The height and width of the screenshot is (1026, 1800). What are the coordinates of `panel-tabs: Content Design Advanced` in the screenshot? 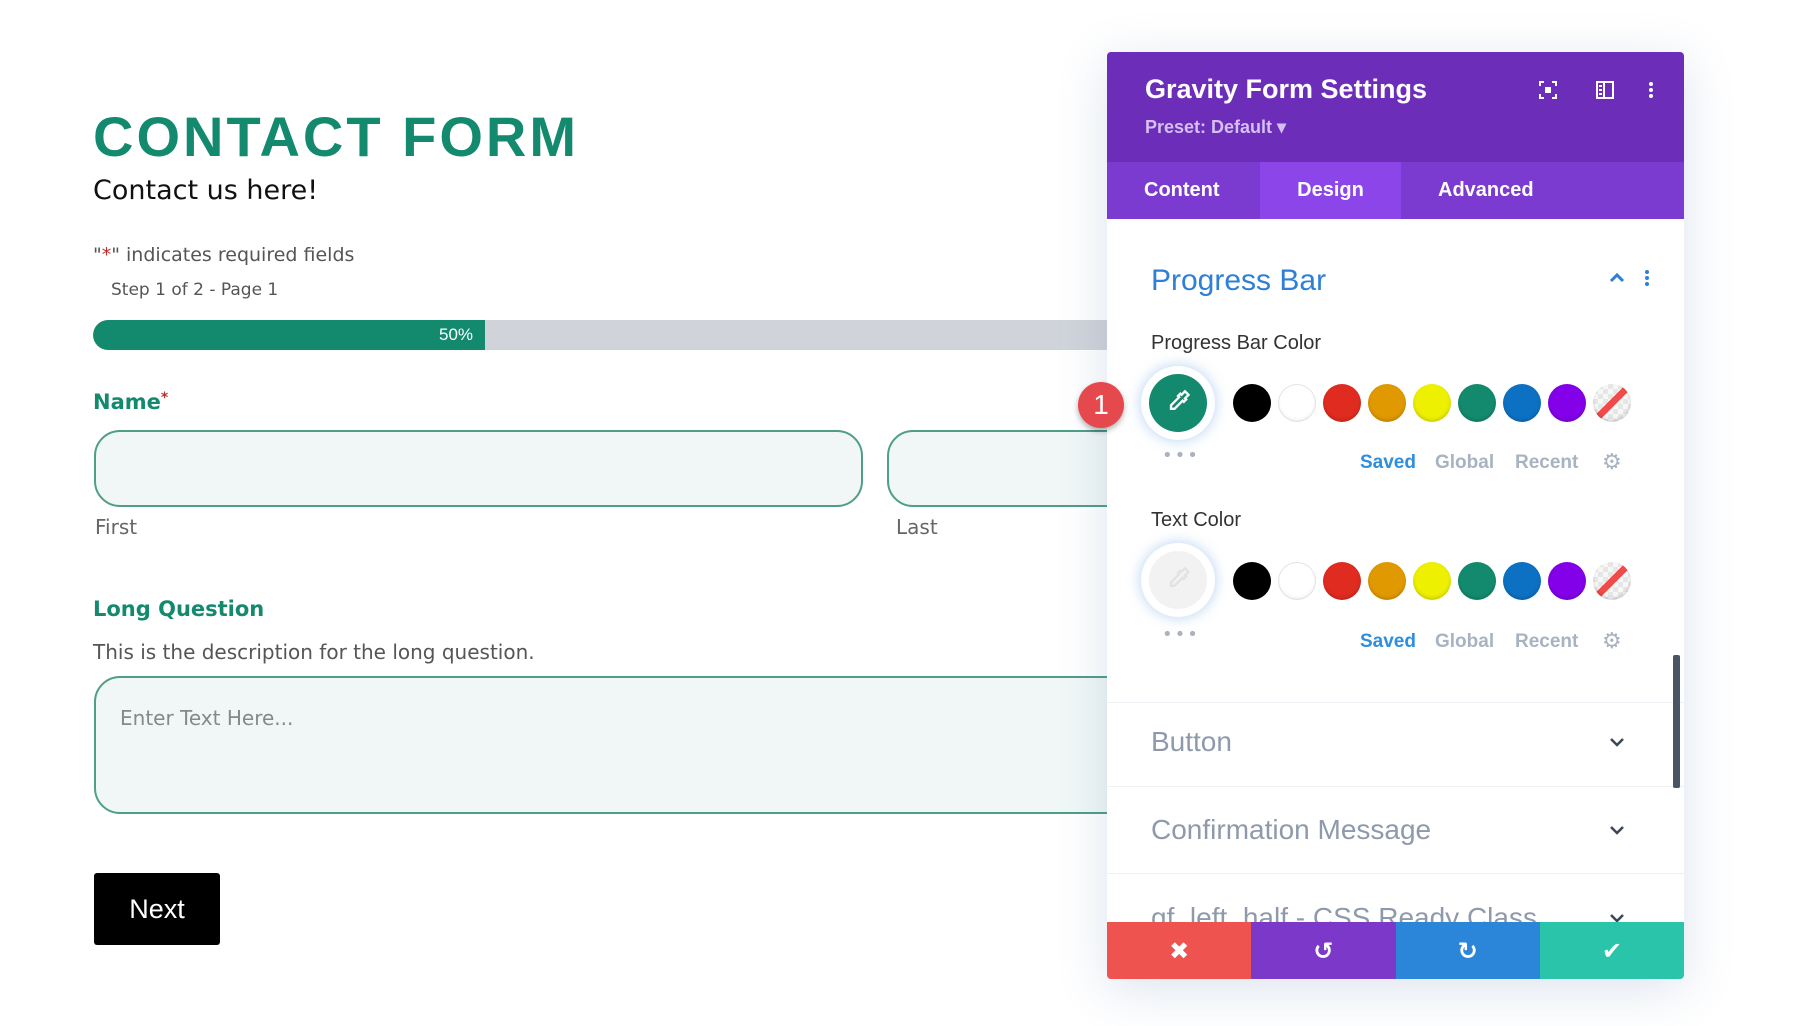 It's located at (1395, 190).